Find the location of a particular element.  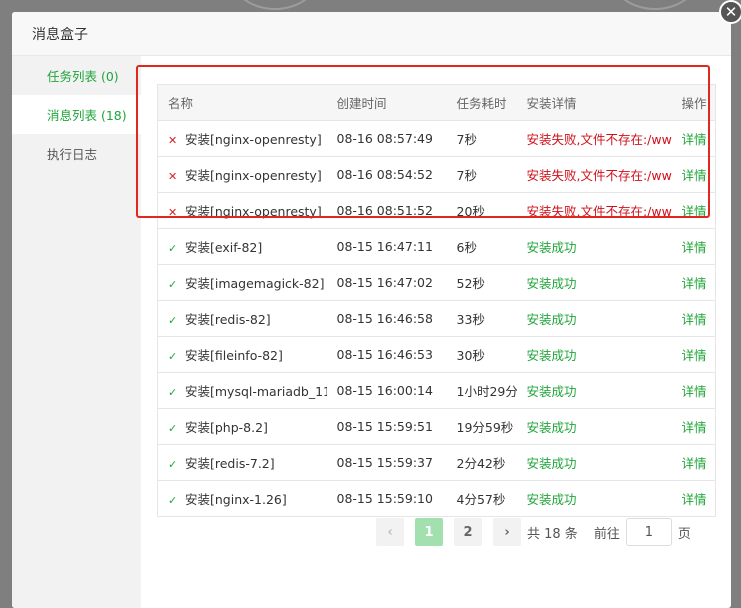

sidebar-item-label: 任务列表 (0) is located at coordinates (83, 76).